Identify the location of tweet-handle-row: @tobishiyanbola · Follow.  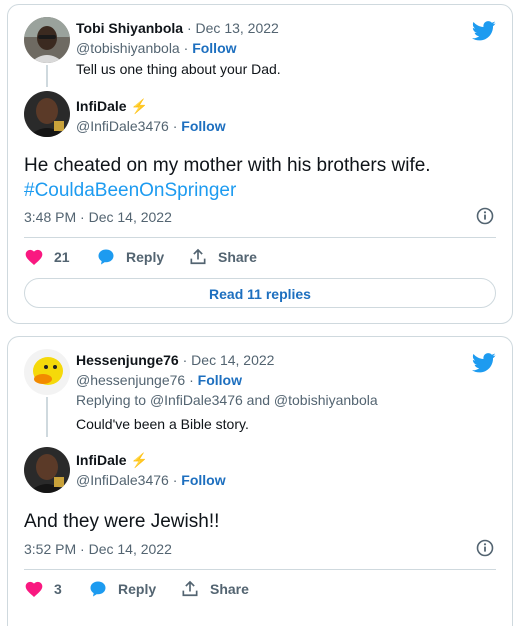
(156, 48).